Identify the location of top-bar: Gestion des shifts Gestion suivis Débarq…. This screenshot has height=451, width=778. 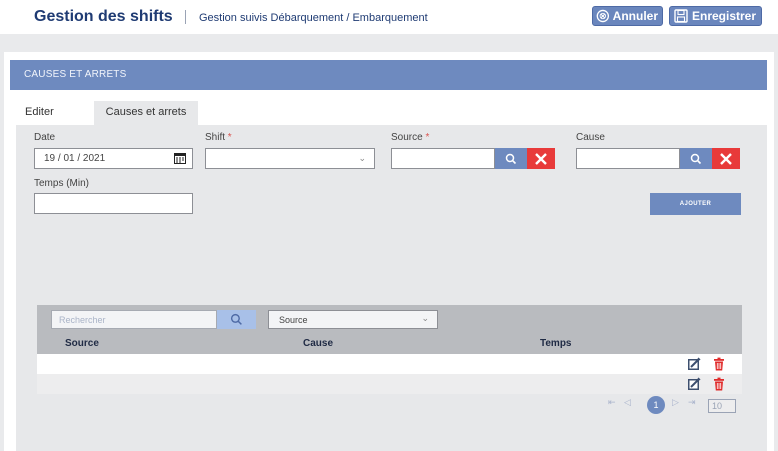
(389, 17).